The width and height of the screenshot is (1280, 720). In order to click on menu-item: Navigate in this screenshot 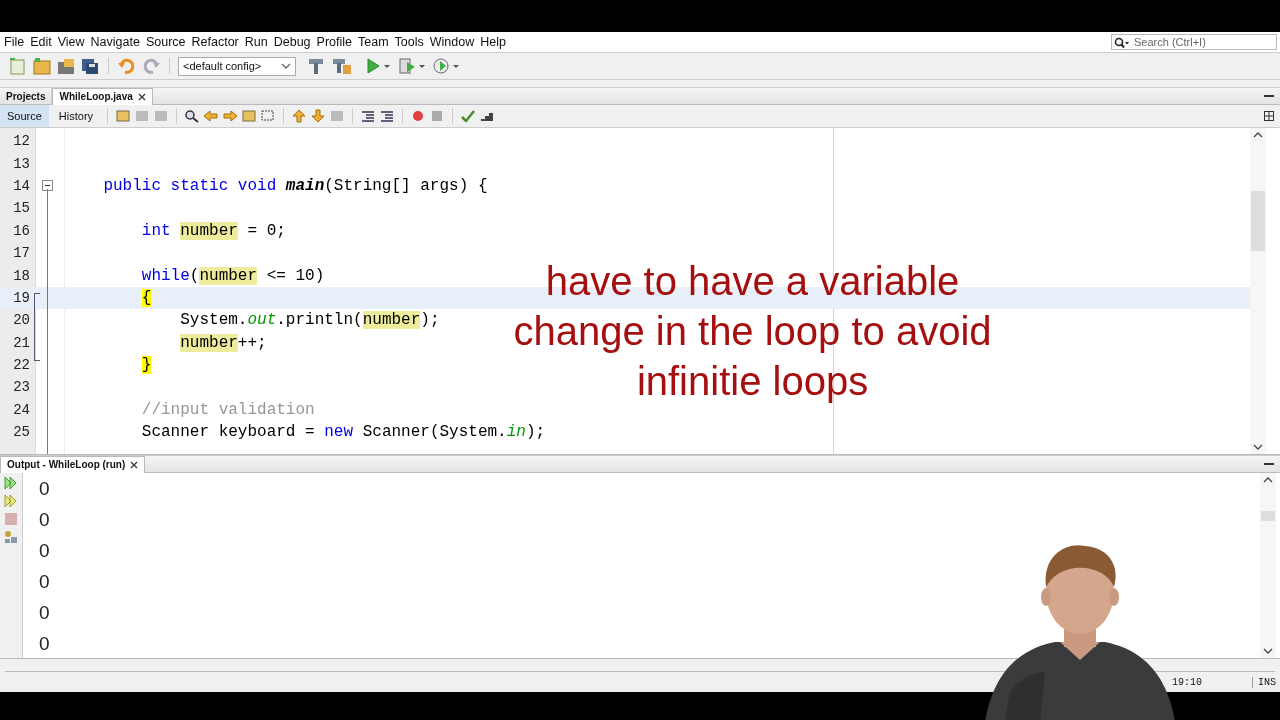, I will do `click(115, 42)`.